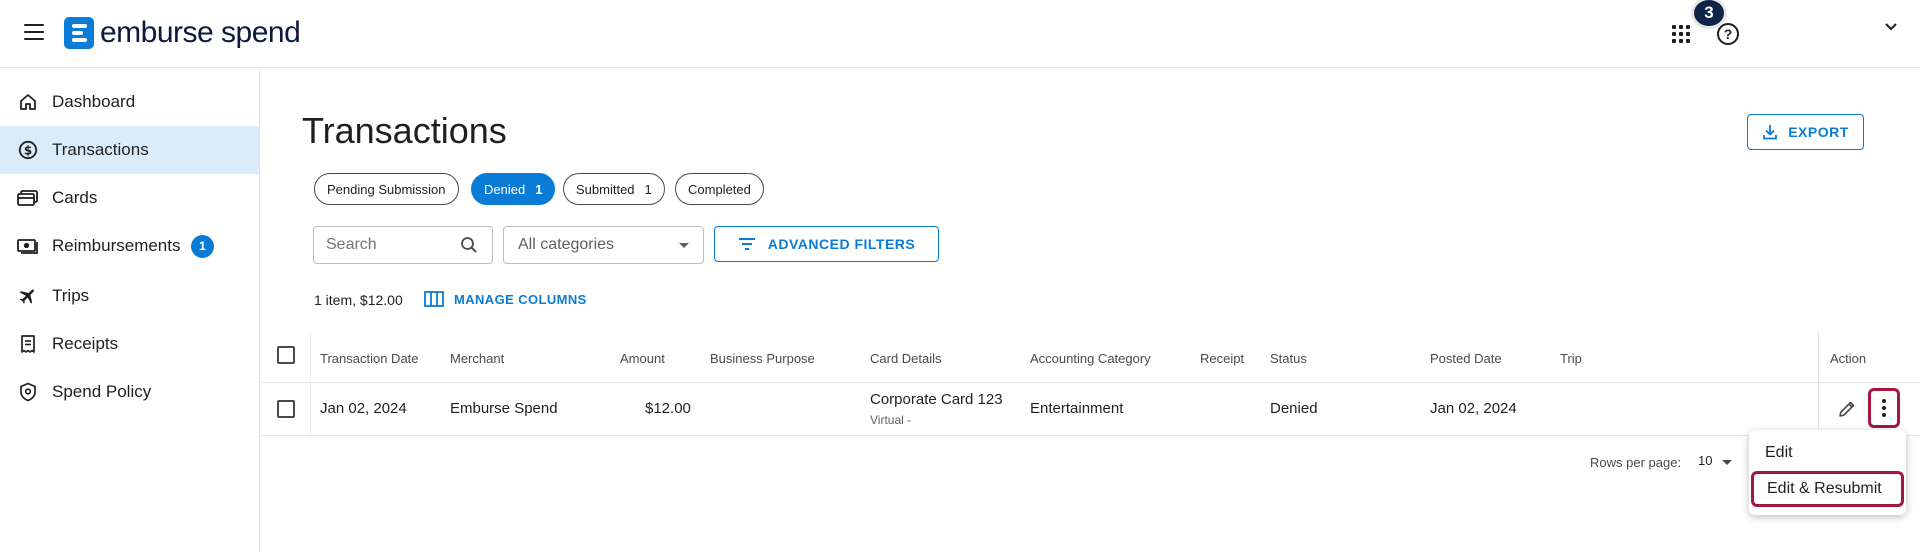 Image resolution: width=1920 pixels, height=552 pixels. I want to click on export-button: EXPORT, so click(1805, 132).